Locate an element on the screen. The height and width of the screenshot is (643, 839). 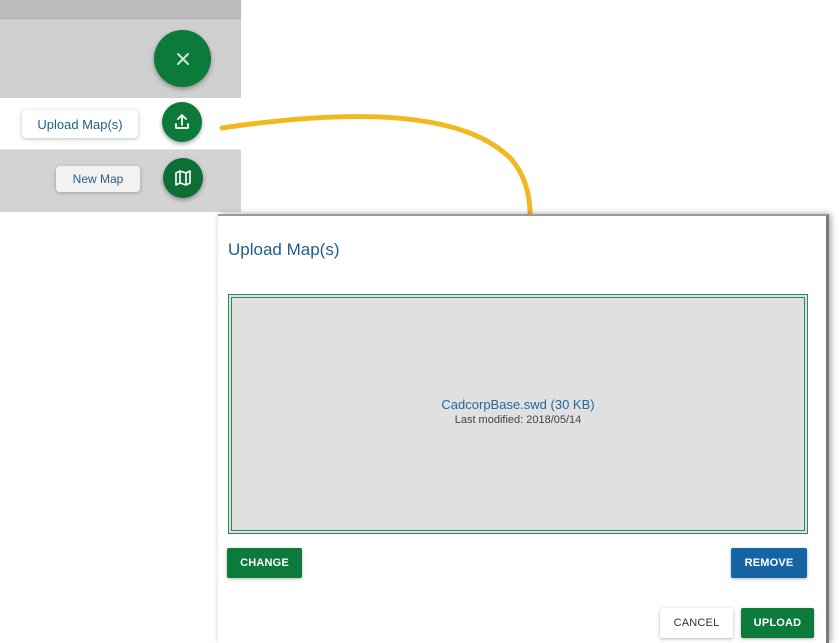
cancel-button: CANCEL is located at coordinates (696, 623).